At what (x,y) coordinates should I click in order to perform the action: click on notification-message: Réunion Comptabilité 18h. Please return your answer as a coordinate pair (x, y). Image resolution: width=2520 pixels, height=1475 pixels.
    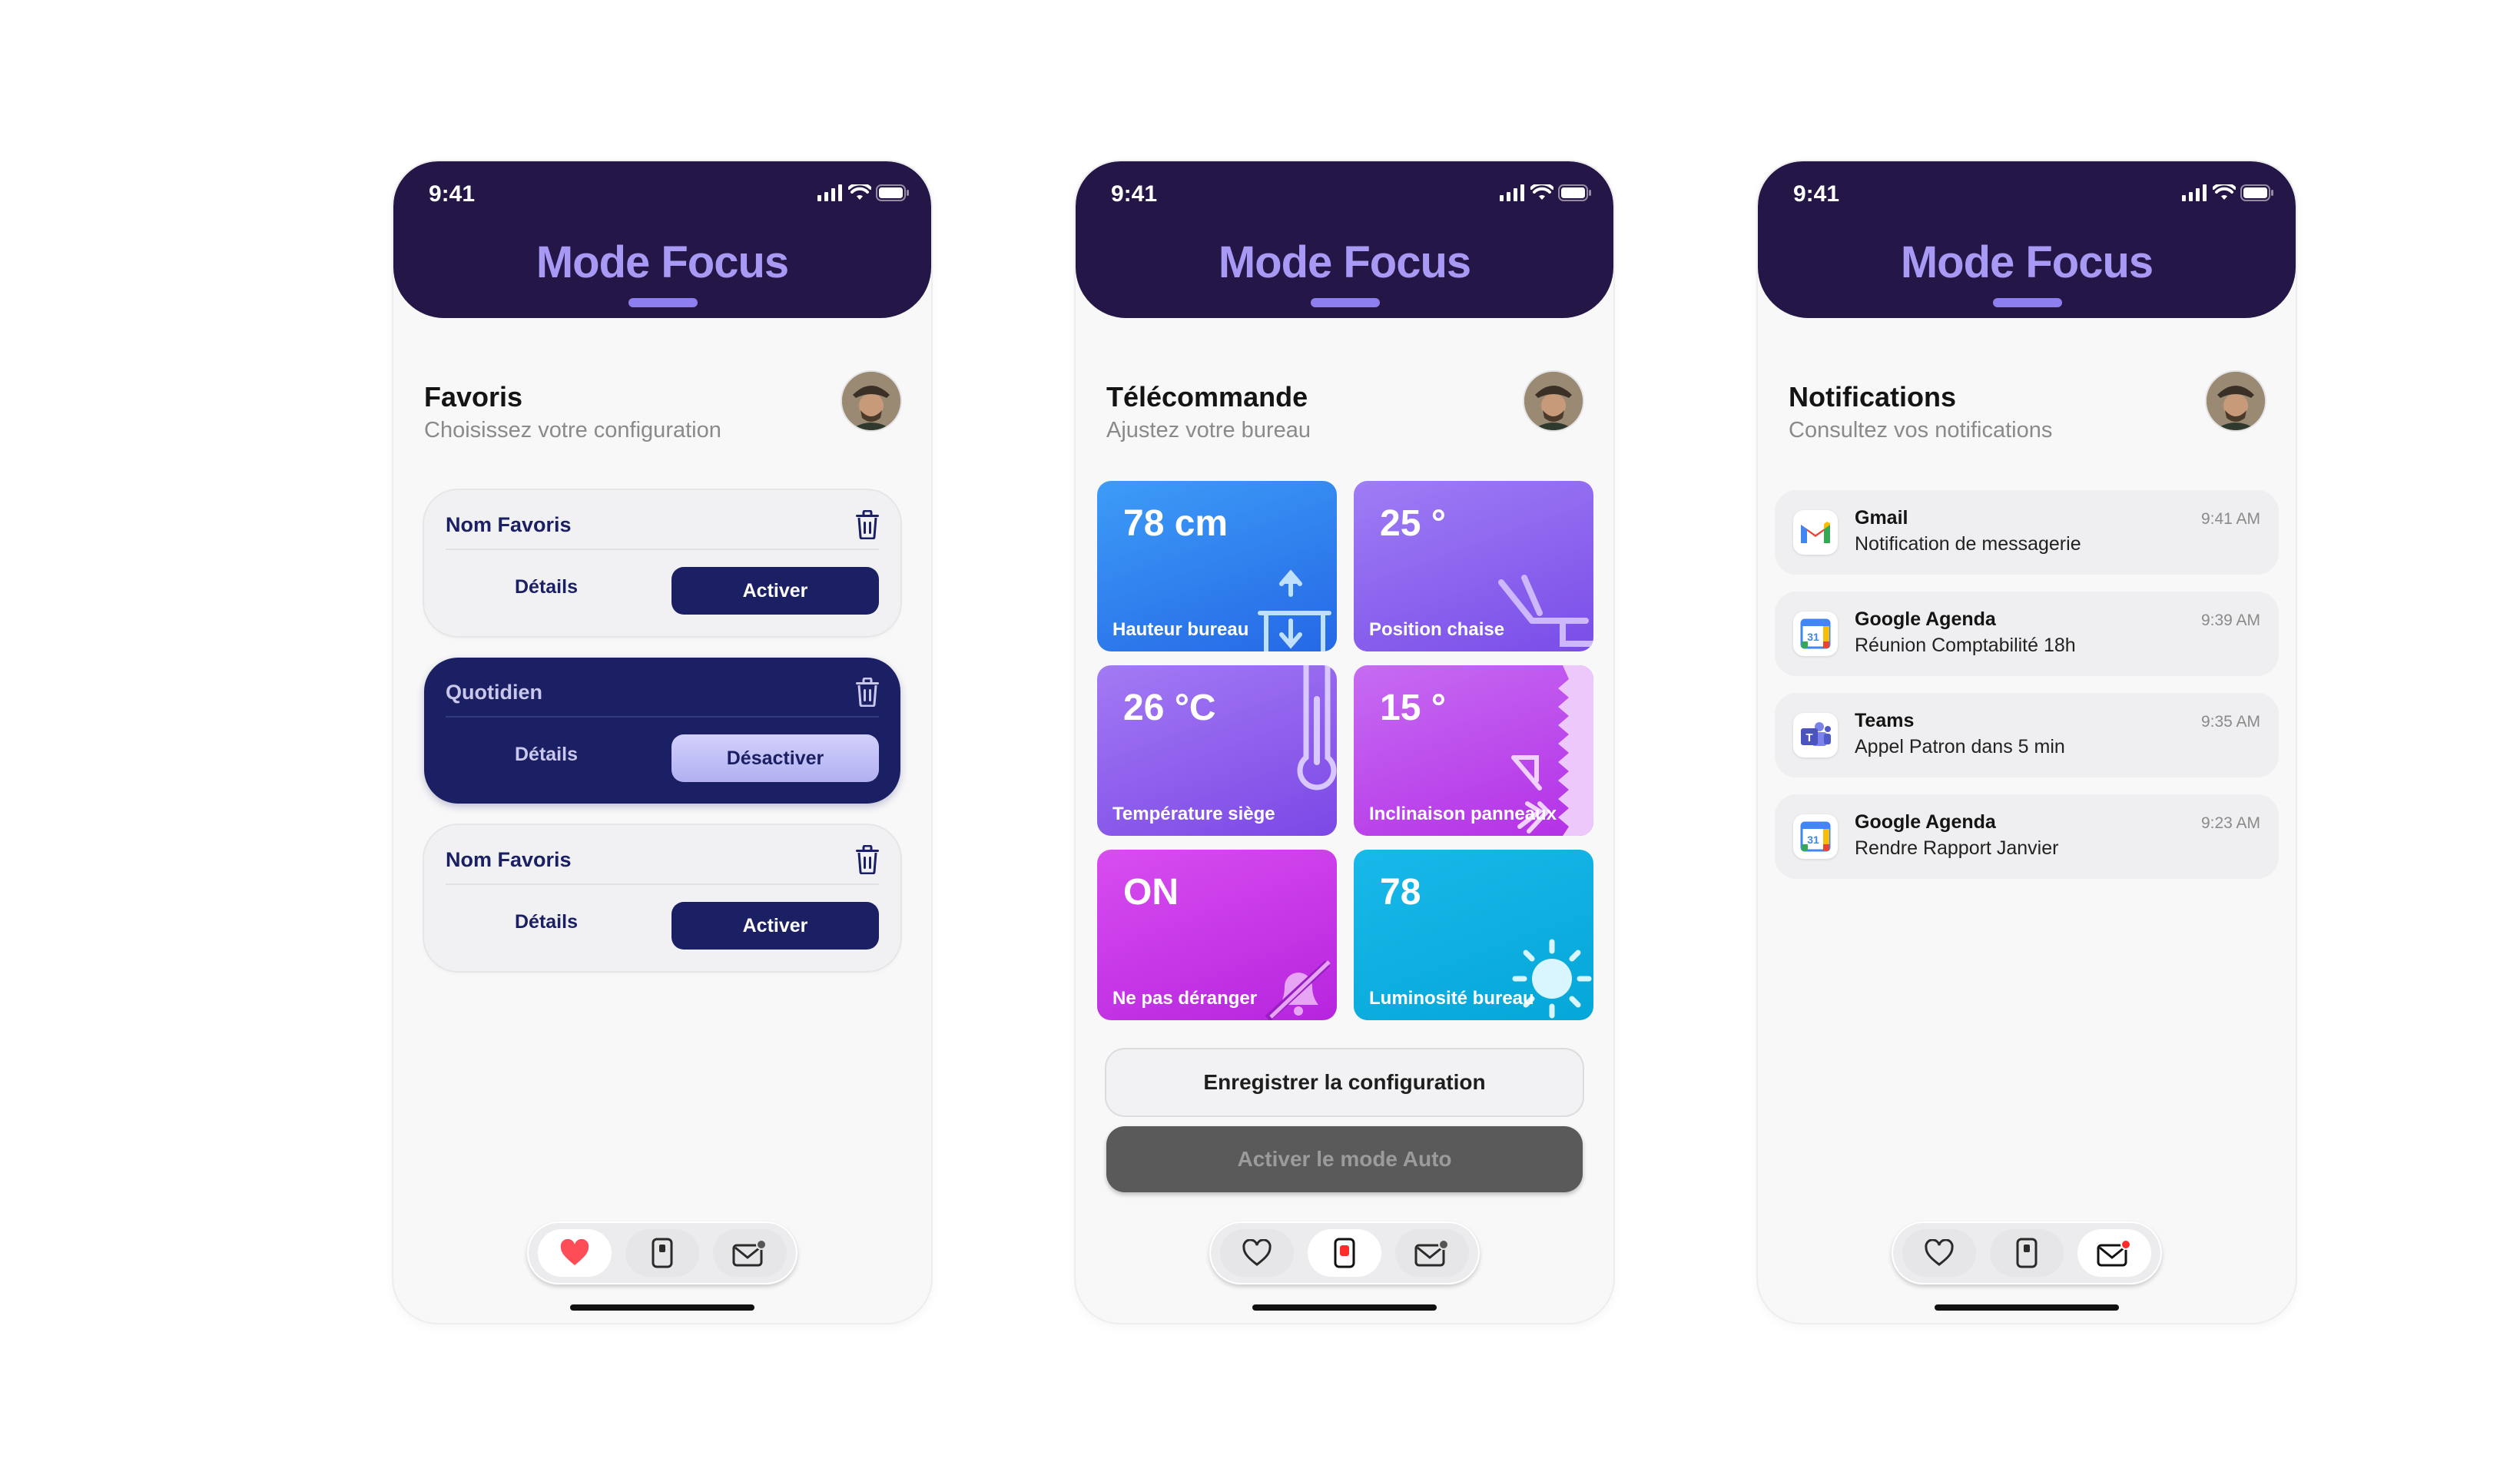
    Looking at the image, I should click on (1966, 645).